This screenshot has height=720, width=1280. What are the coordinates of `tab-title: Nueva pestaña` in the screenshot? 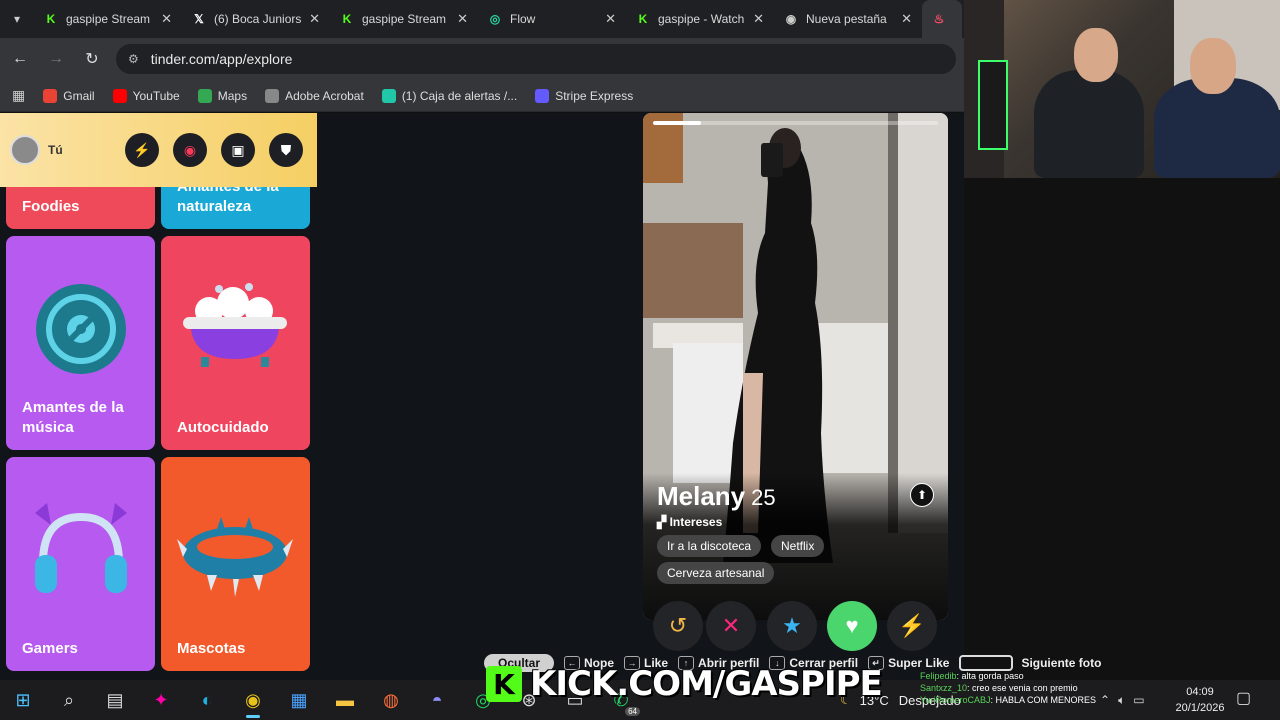 It's located at (846, 19).